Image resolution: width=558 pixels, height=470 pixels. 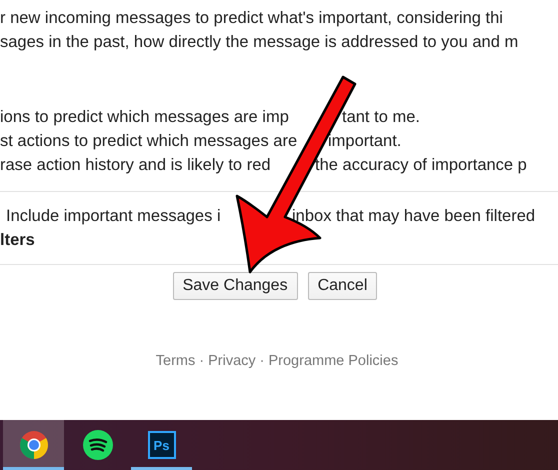 What do you see at coordinates (235, 286) in the screenshot?
I see `action-button: Save Changes` at bounding box center [235, 286].